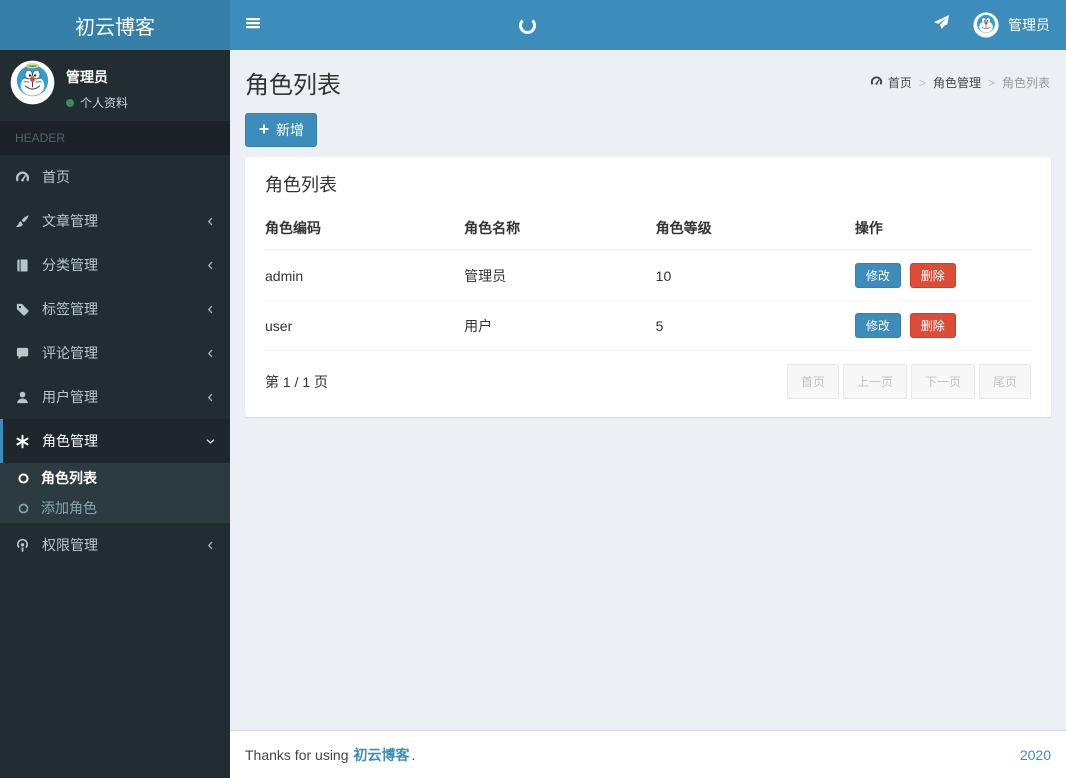 The width and height of the screenshot is (1066, 778). Describe the element at coordinates (527, 25) in the screenshot. I see `loading-spinner-icon` at that location.